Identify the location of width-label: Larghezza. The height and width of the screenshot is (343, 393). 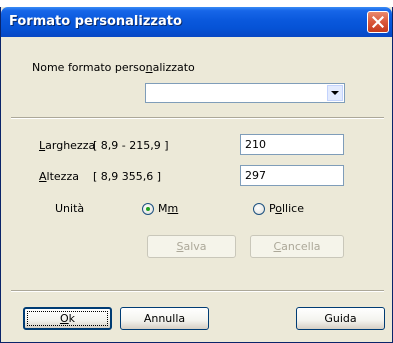
(67, 145).